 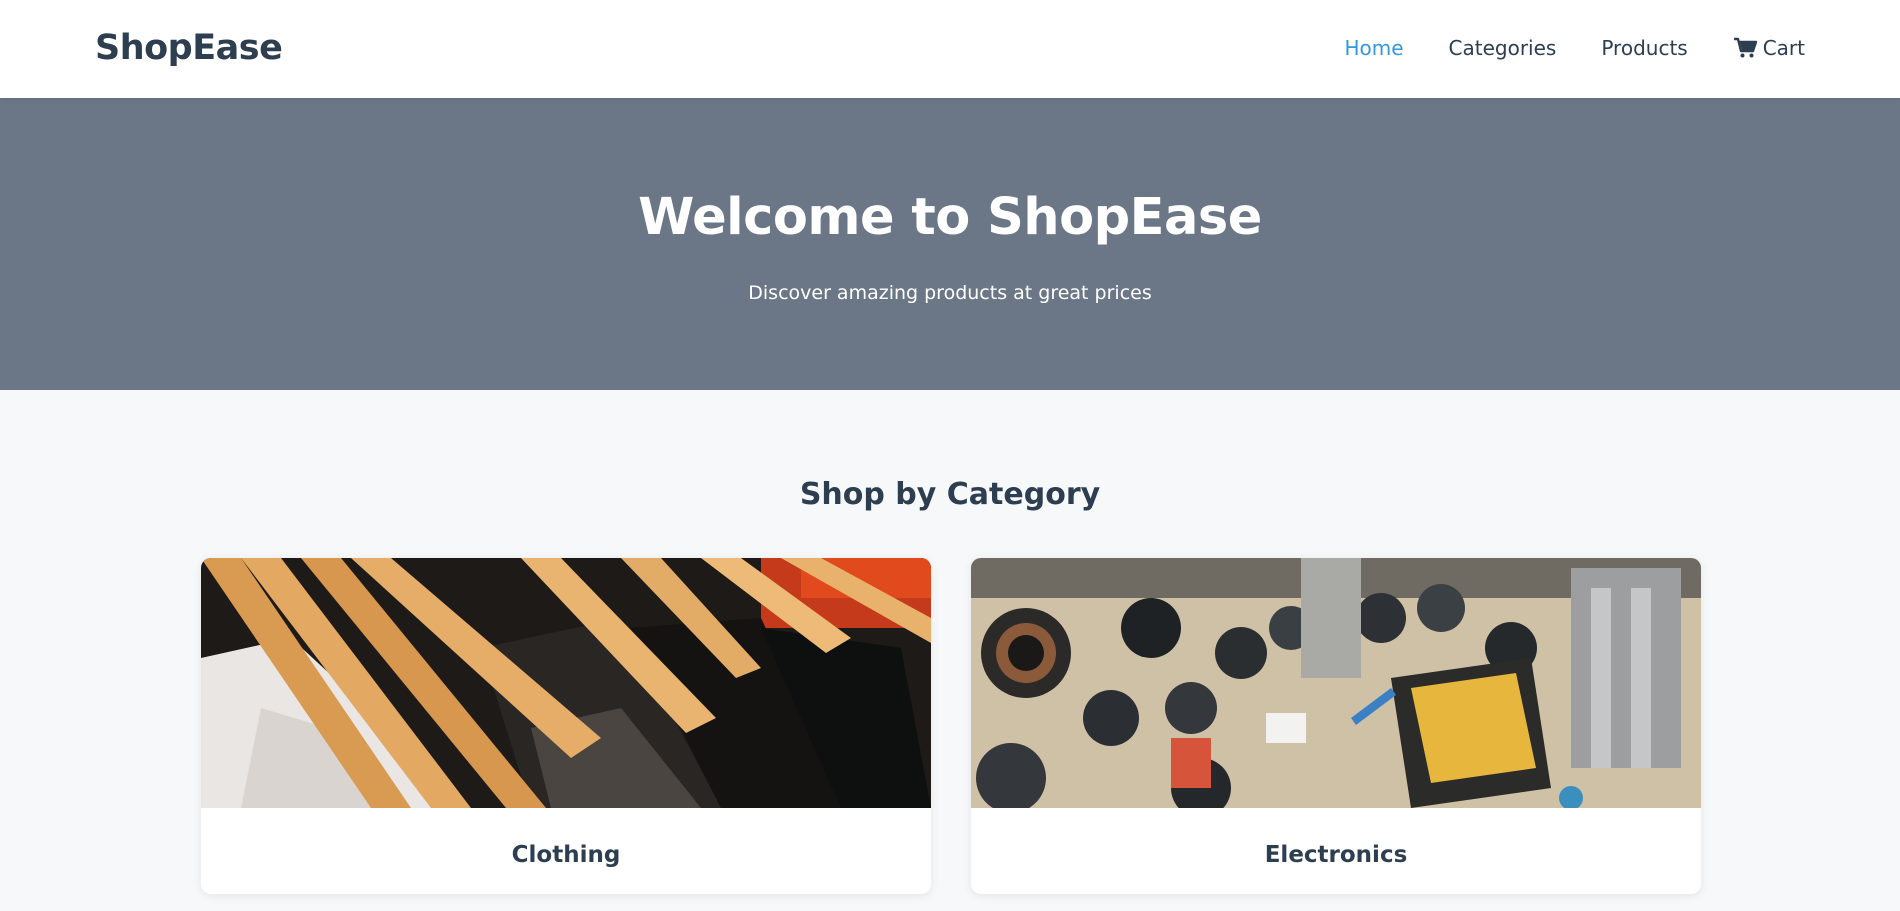 I want to click on hero-title: Welcome to ShopEase, so click(x=950, y=217).